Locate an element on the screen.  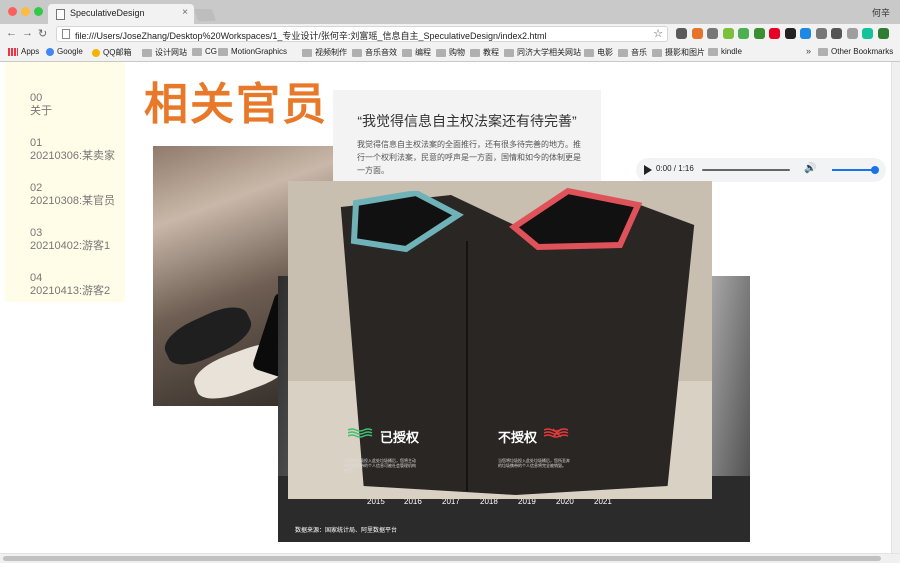
bookmark-item: 编程 is located at coordinates (416, 52).